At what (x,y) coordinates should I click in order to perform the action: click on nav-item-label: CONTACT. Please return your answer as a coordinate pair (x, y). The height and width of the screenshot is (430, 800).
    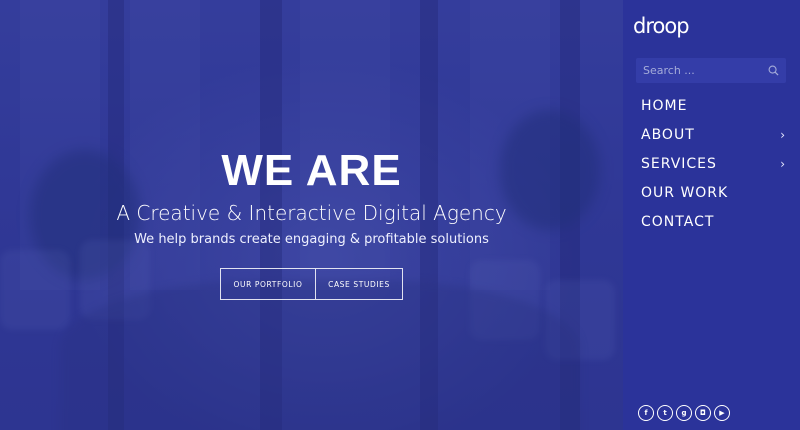
    Looking at the image, I should click on (678, 221).